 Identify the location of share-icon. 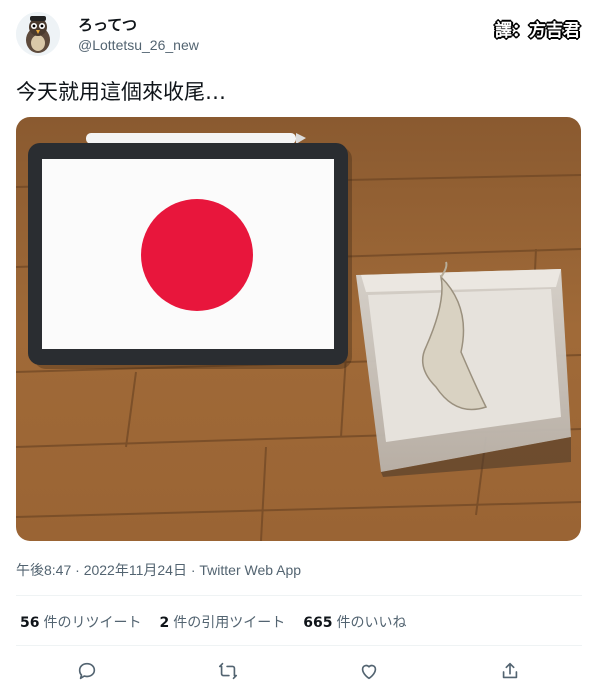
(510, 670).